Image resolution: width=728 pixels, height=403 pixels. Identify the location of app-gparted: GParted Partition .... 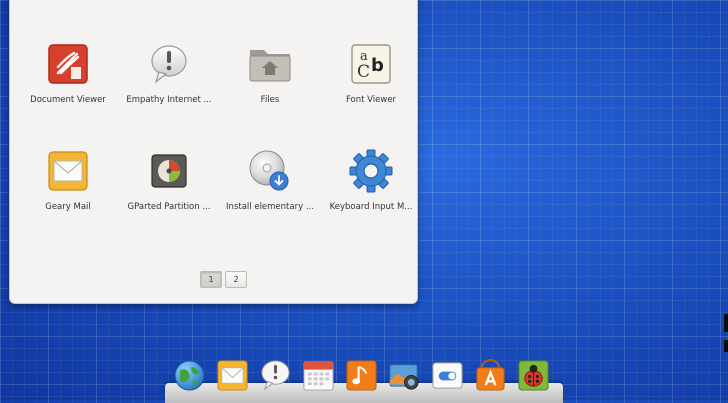
(169, 201).